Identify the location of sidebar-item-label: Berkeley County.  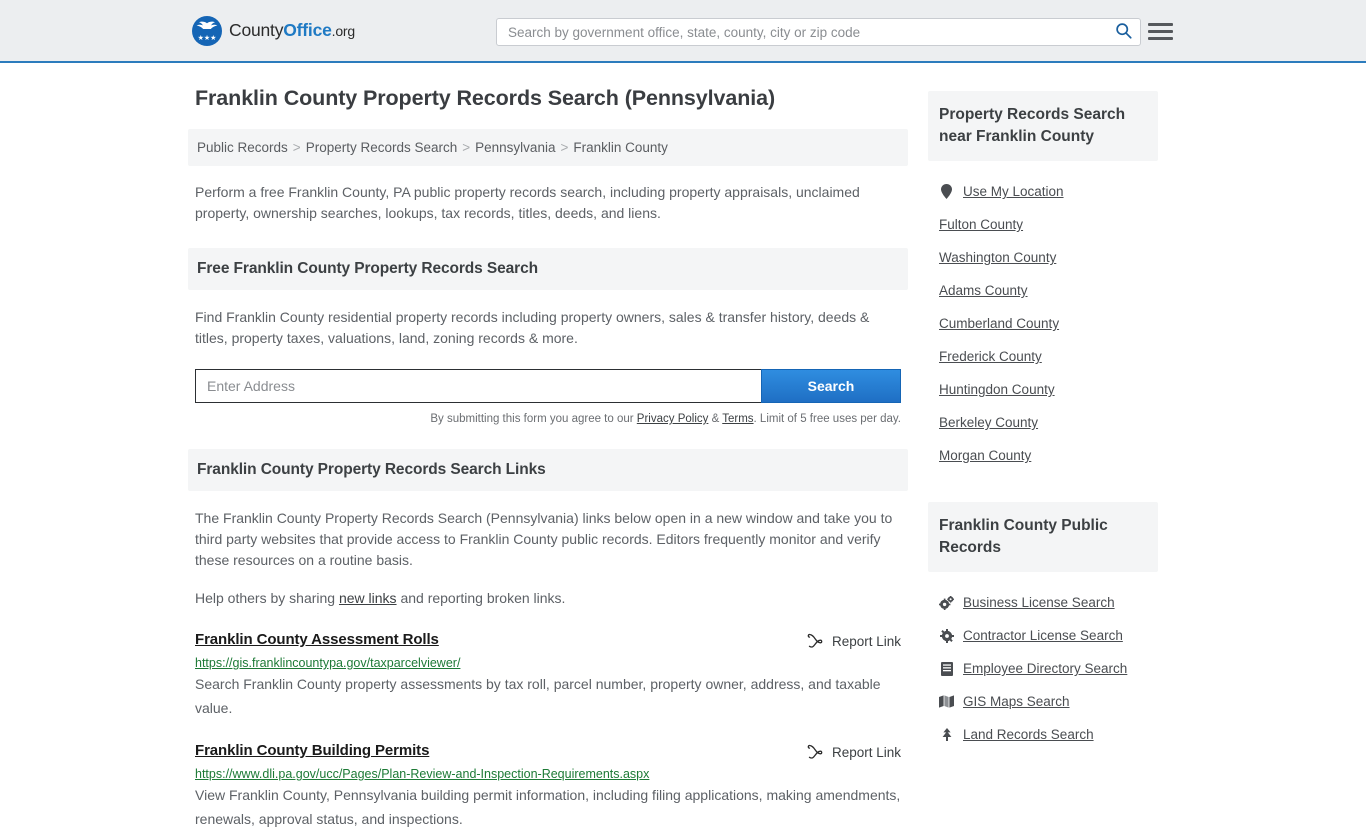
(988, 422).